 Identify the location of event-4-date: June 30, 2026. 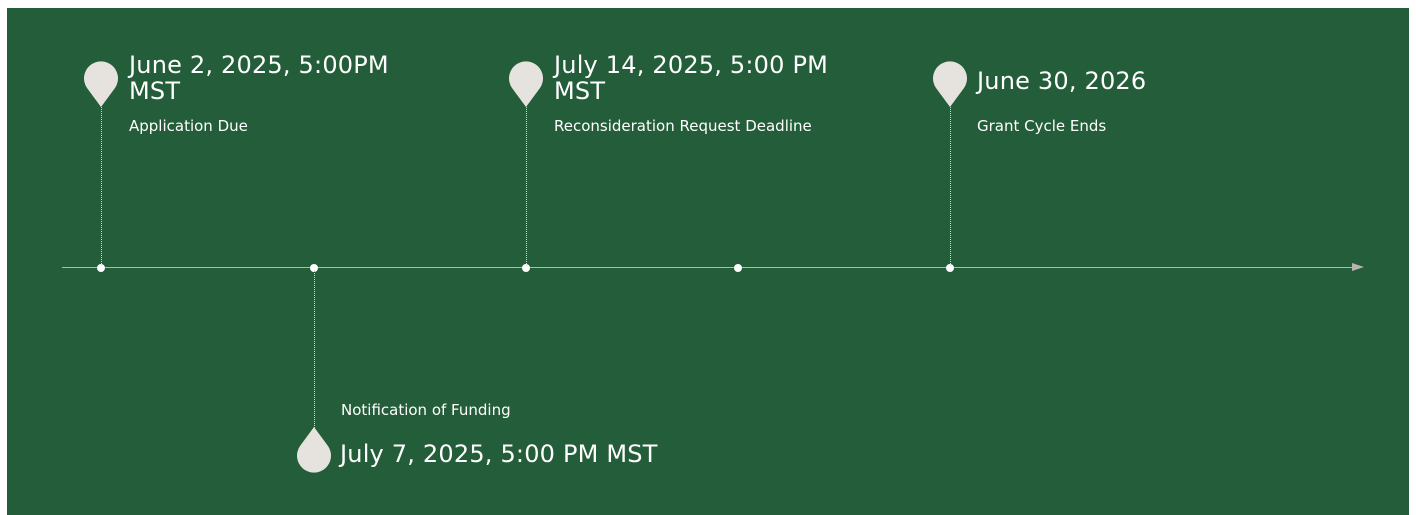
(1062, 81).